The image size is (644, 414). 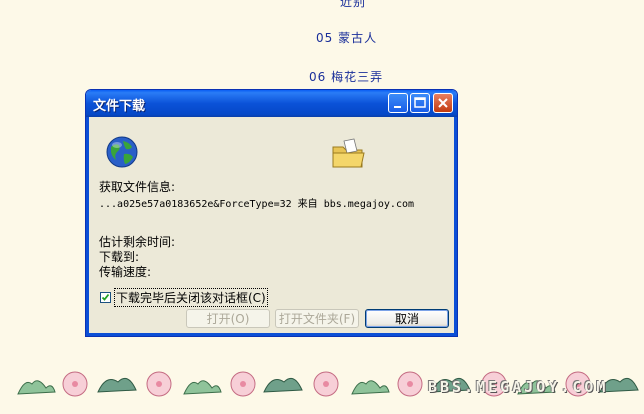 I want to click on maximize-button, so click(x=420, y=103).